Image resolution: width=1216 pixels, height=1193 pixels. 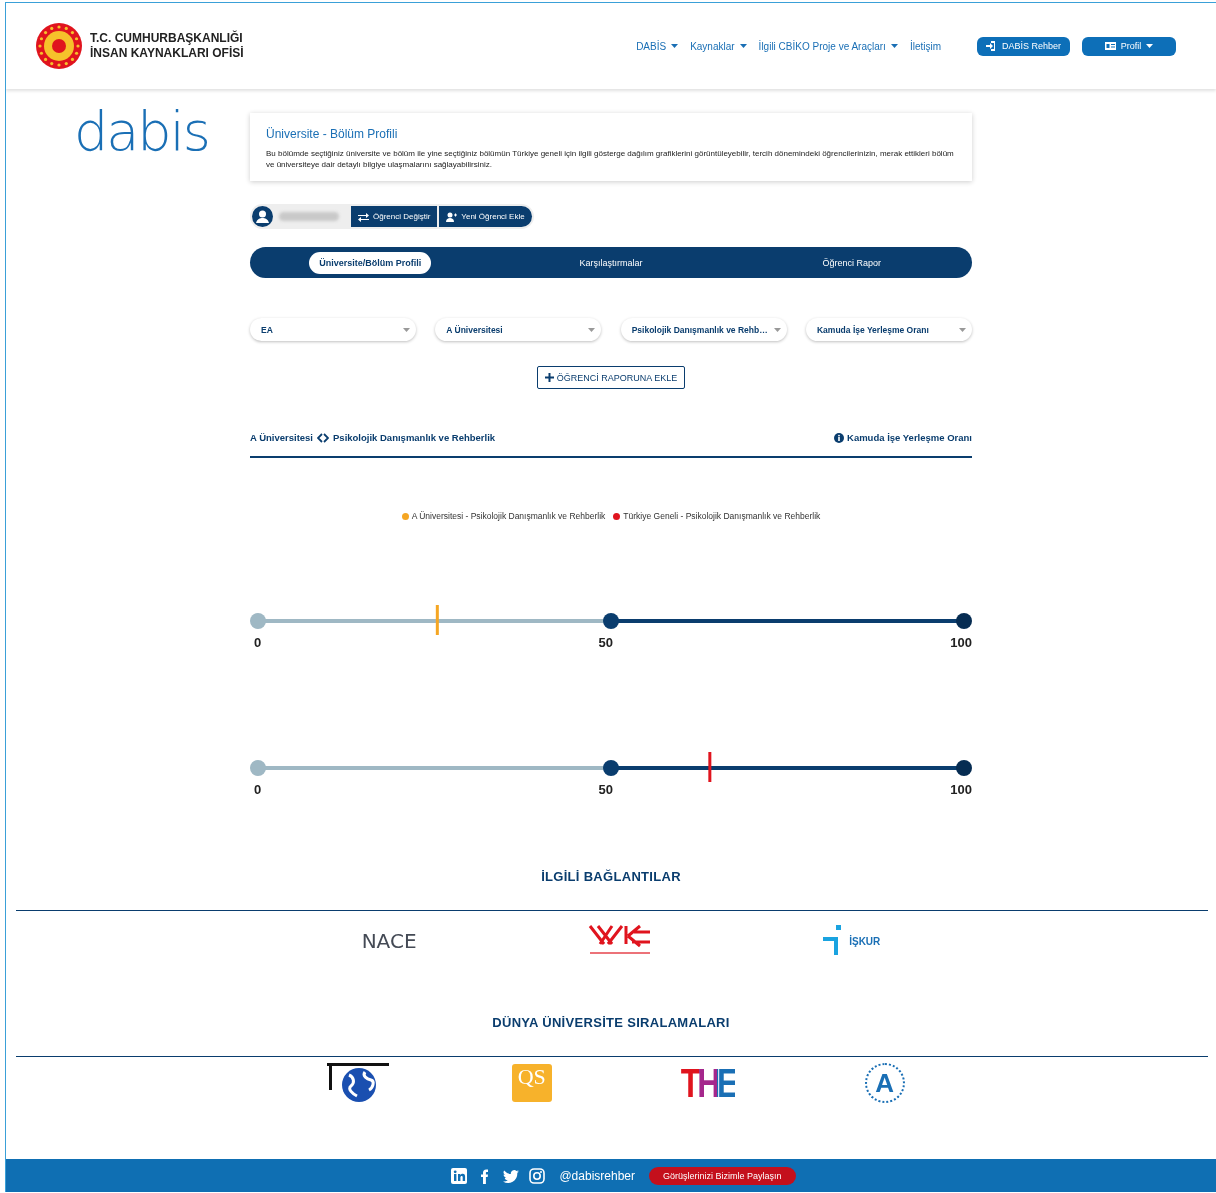 I want to click on iskur-text: İŞKUR, so click(x=865, y=941).